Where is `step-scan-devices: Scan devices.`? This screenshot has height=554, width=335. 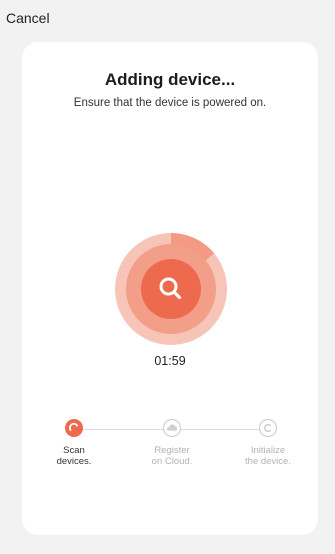
step-scan-devices: Scan devices. is located at coordinates (74, 442).